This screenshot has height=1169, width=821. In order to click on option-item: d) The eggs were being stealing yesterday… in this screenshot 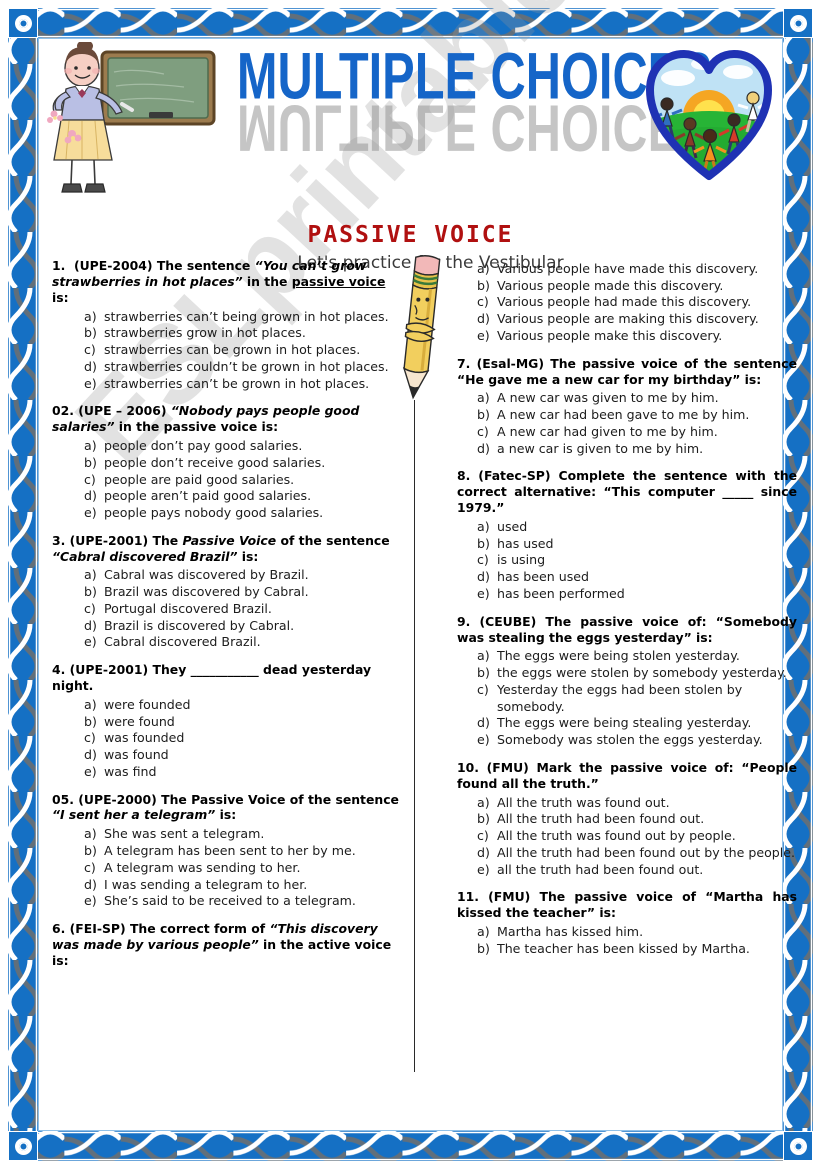, I will do `click(627, 723)`.